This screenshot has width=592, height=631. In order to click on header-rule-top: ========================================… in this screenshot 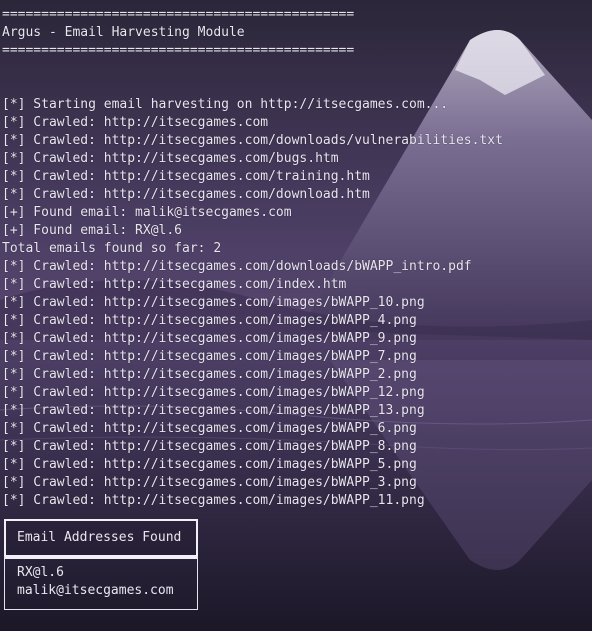, I will do `click(178, 14)`.